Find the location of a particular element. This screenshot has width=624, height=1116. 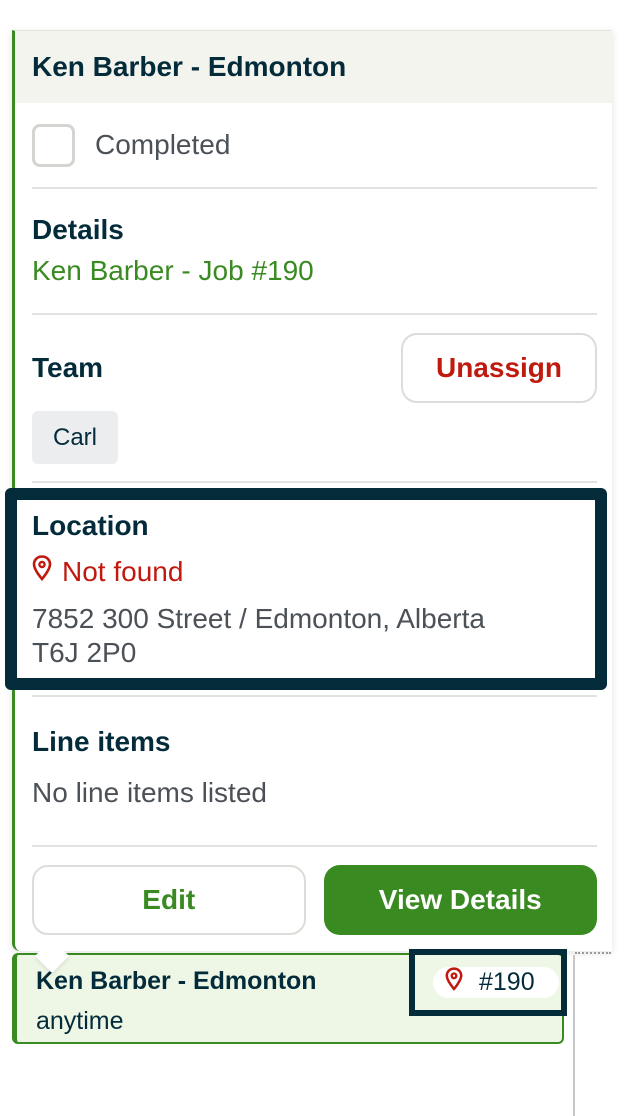

details-links: Ken Barber - Job #190 is located at coordinates (314, 271).